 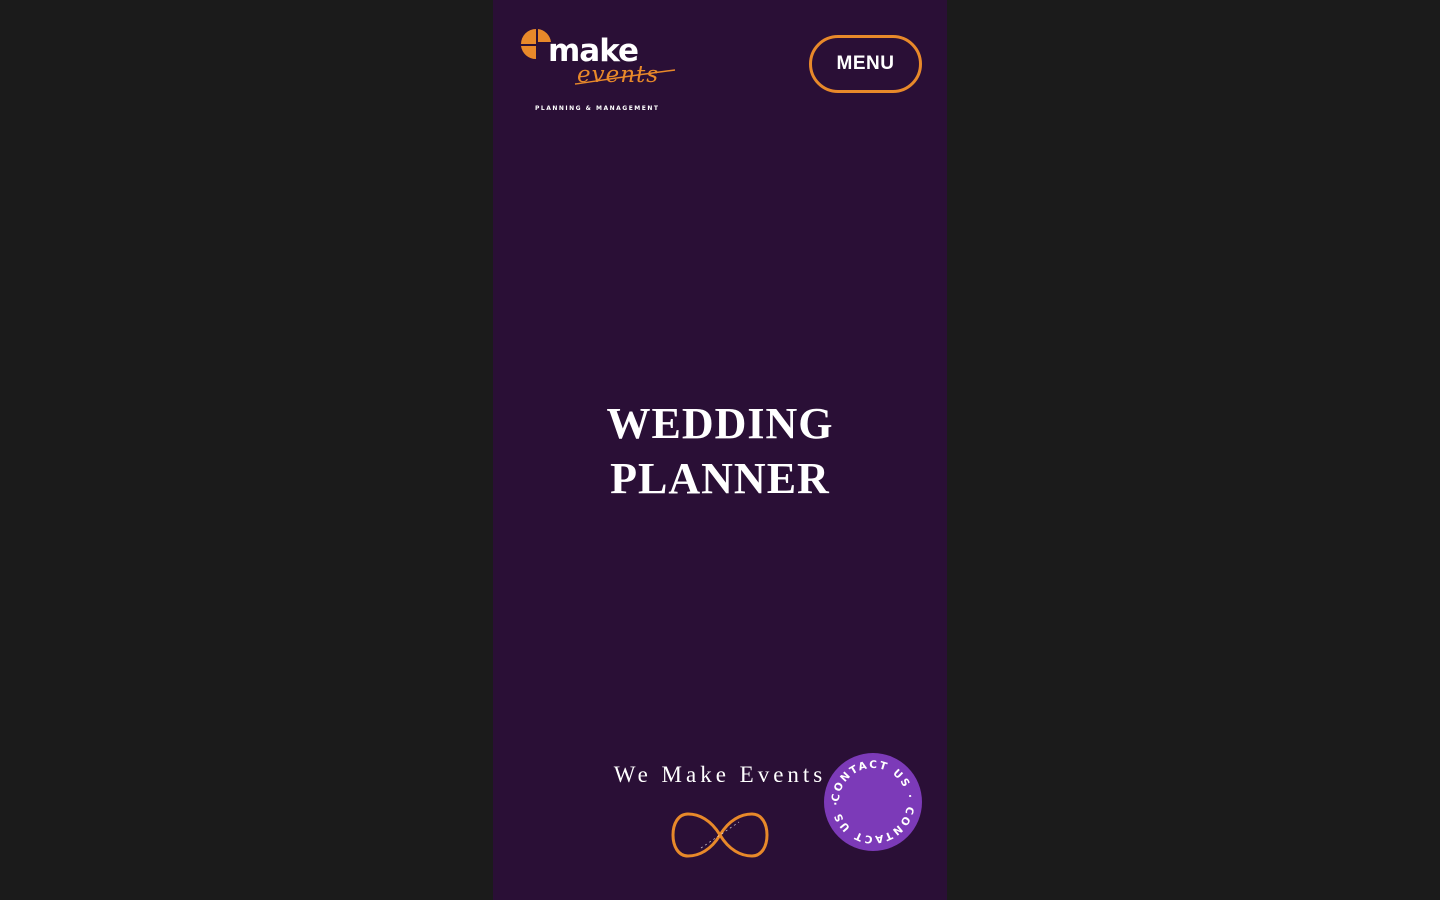 What do you see at coordinates (720, 478) in the screenshot?
I see `hero-title-line-2: PLANNER` at bounding box center [720, 478].